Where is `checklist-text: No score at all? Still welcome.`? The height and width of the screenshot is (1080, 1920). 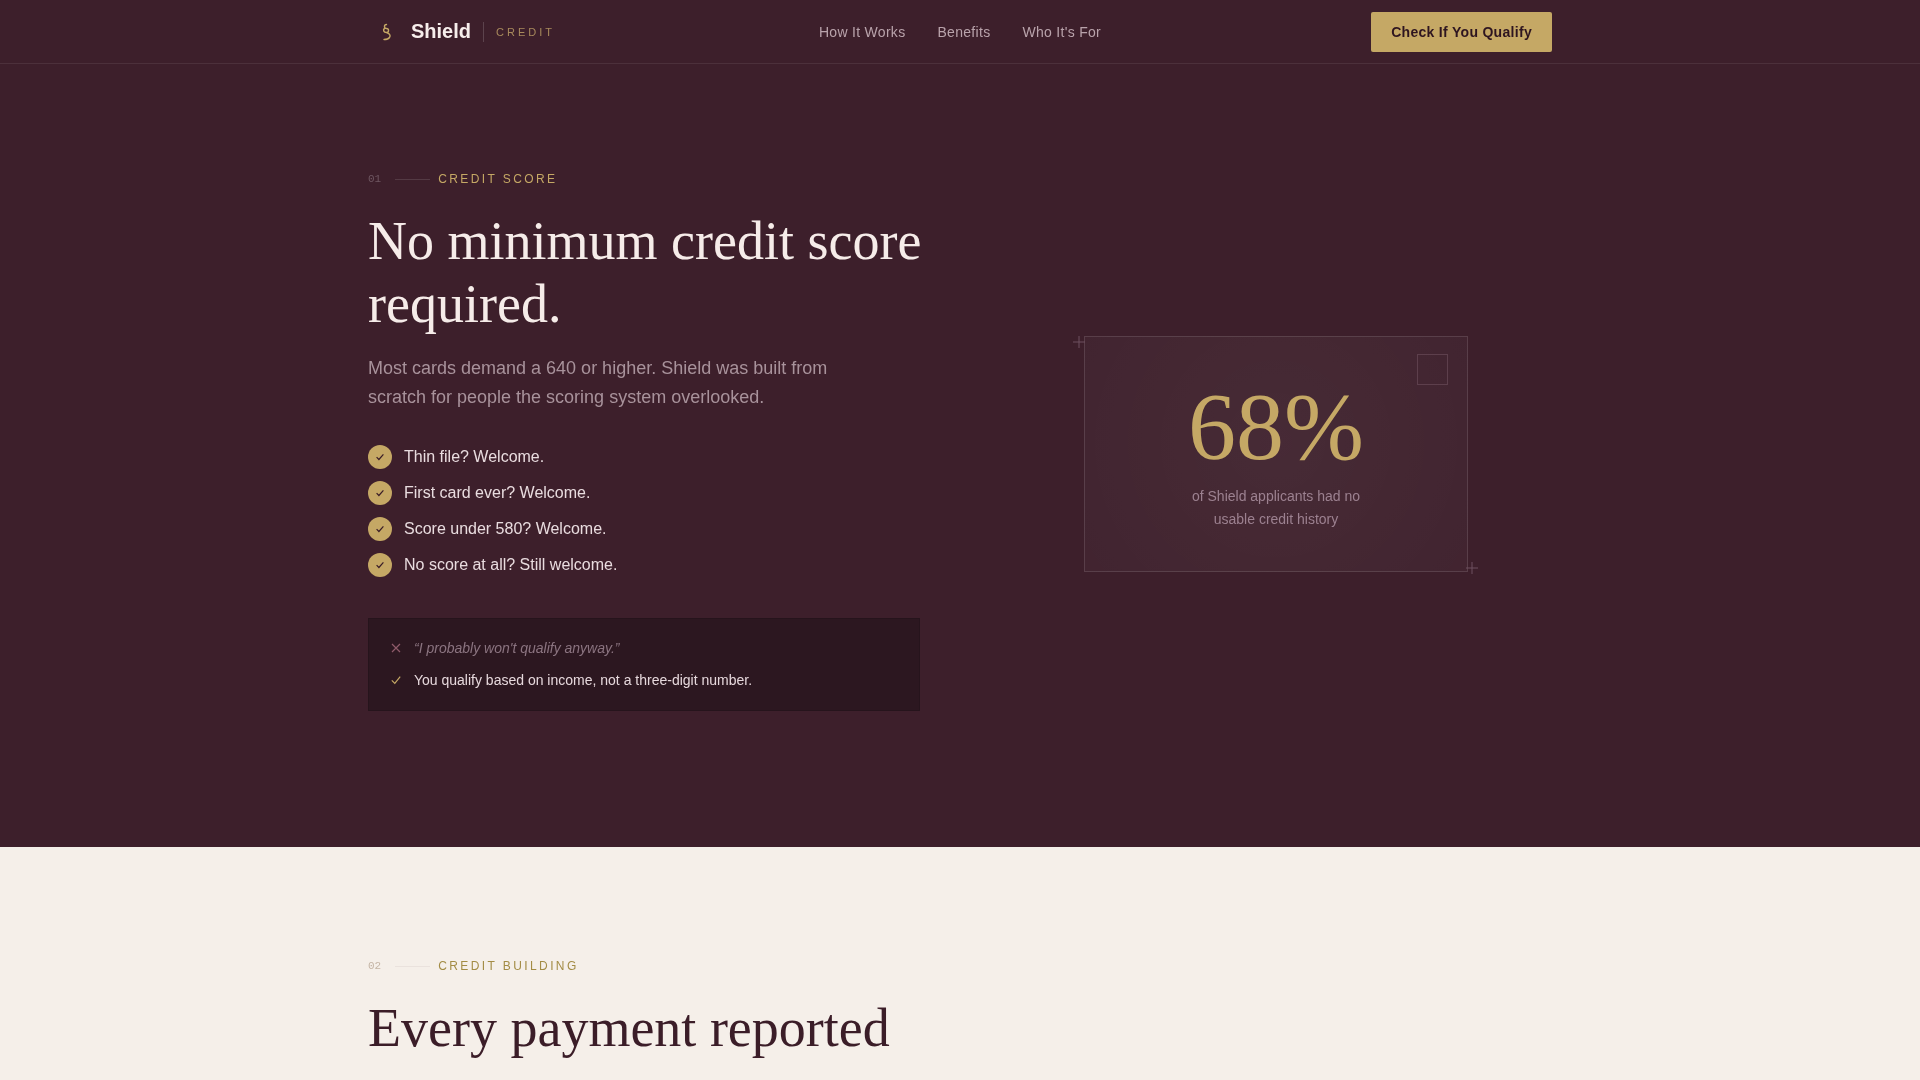 checklist-text: No score at all? Still welcome. is located at coordinates (511, 565).